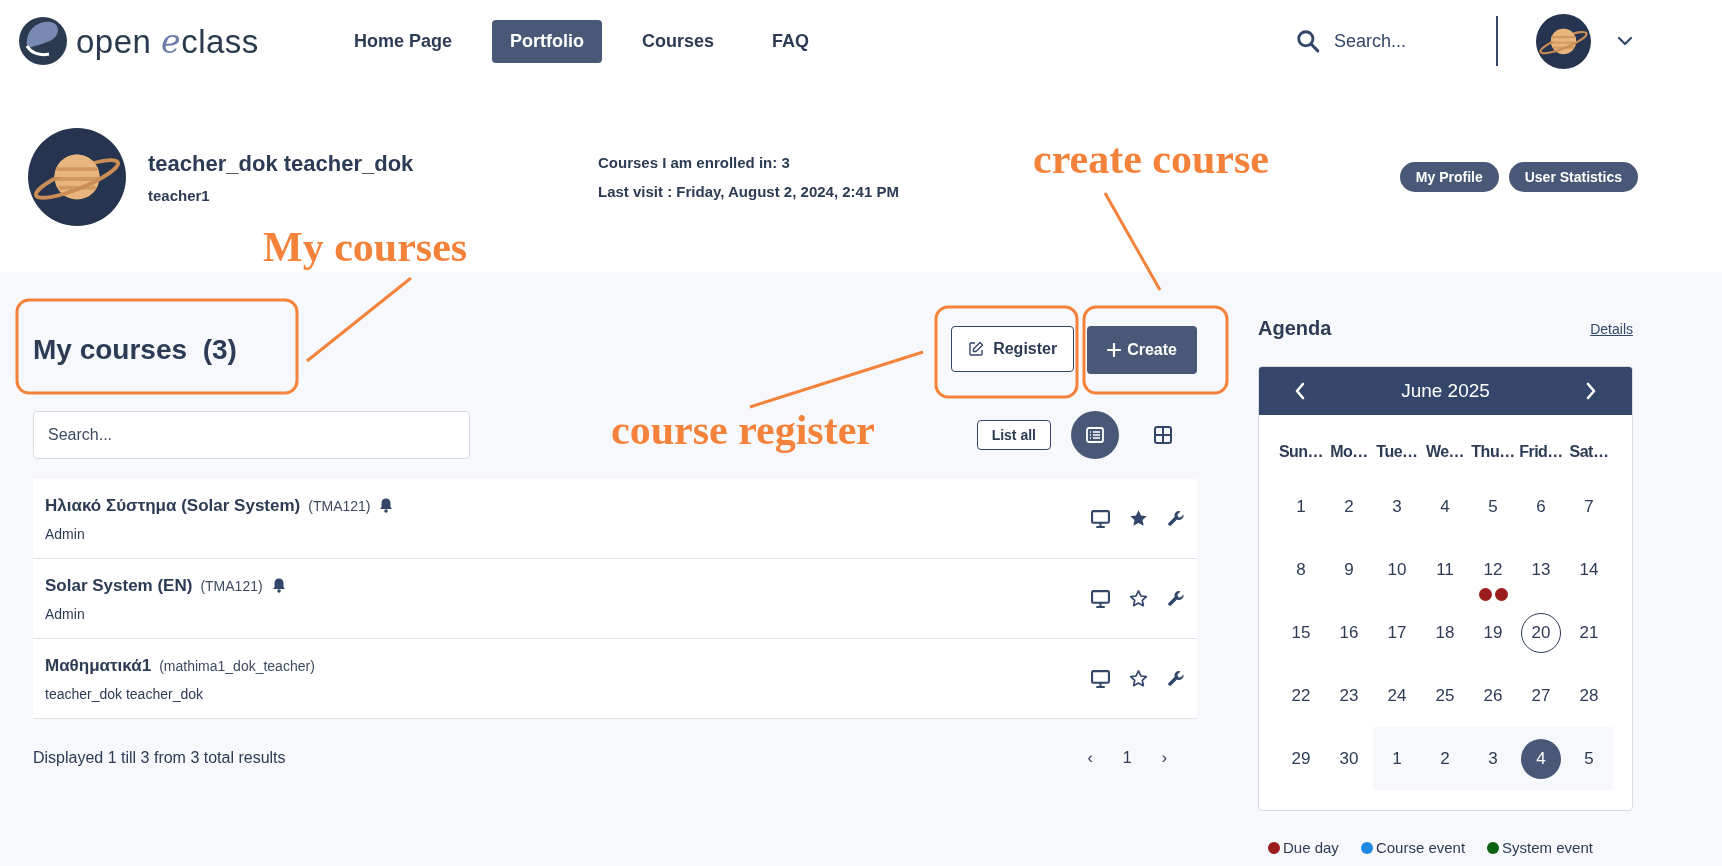  I want to click on plus-icon, so click(1114, 350).